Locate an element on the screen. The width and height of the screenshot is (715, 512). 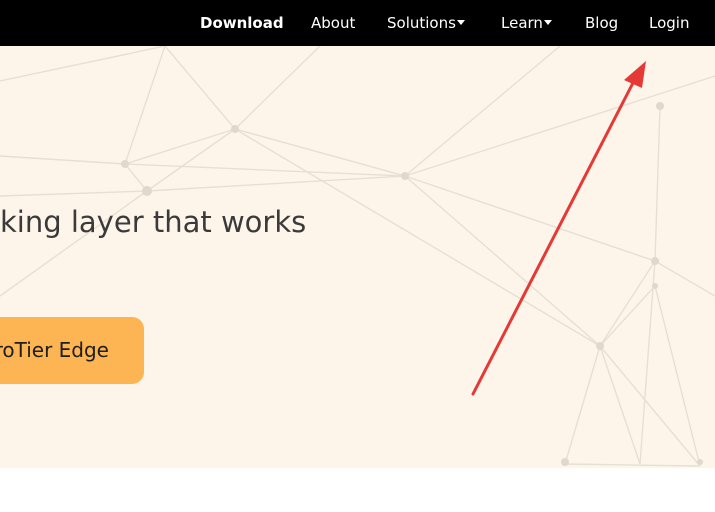
nav-item-solutions-label: Solutions is located at coordinates (421, 23).